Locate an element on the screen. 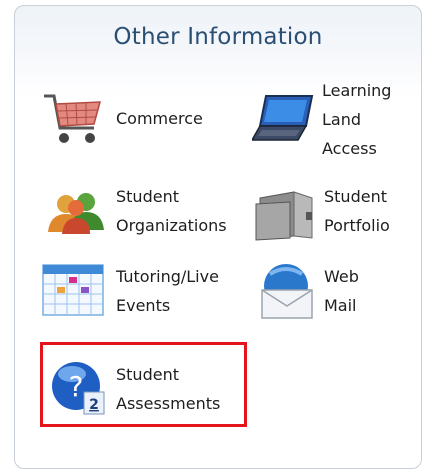  commerce-link: Commerce is located at coordinates (140, 122).